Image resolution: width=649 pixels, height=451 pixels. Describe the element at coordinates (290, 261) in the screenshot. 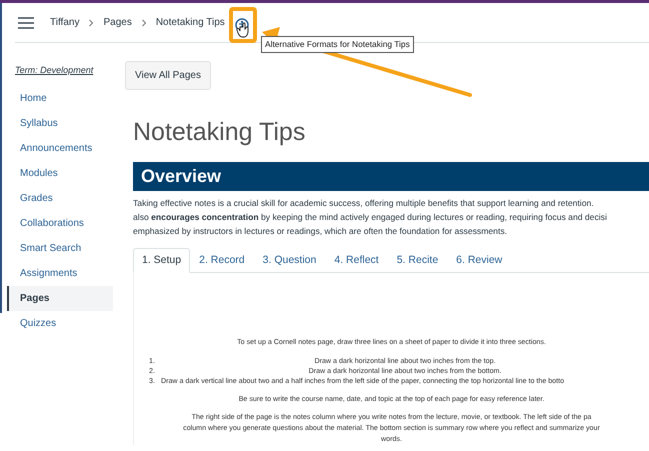

I see `tab: 3. Question` at that location.